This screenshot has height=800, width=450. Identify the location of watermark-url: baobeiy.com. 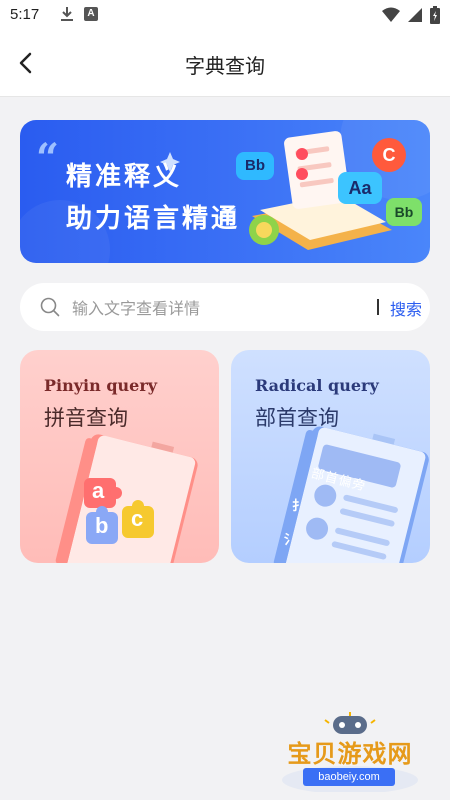
(349, 777).